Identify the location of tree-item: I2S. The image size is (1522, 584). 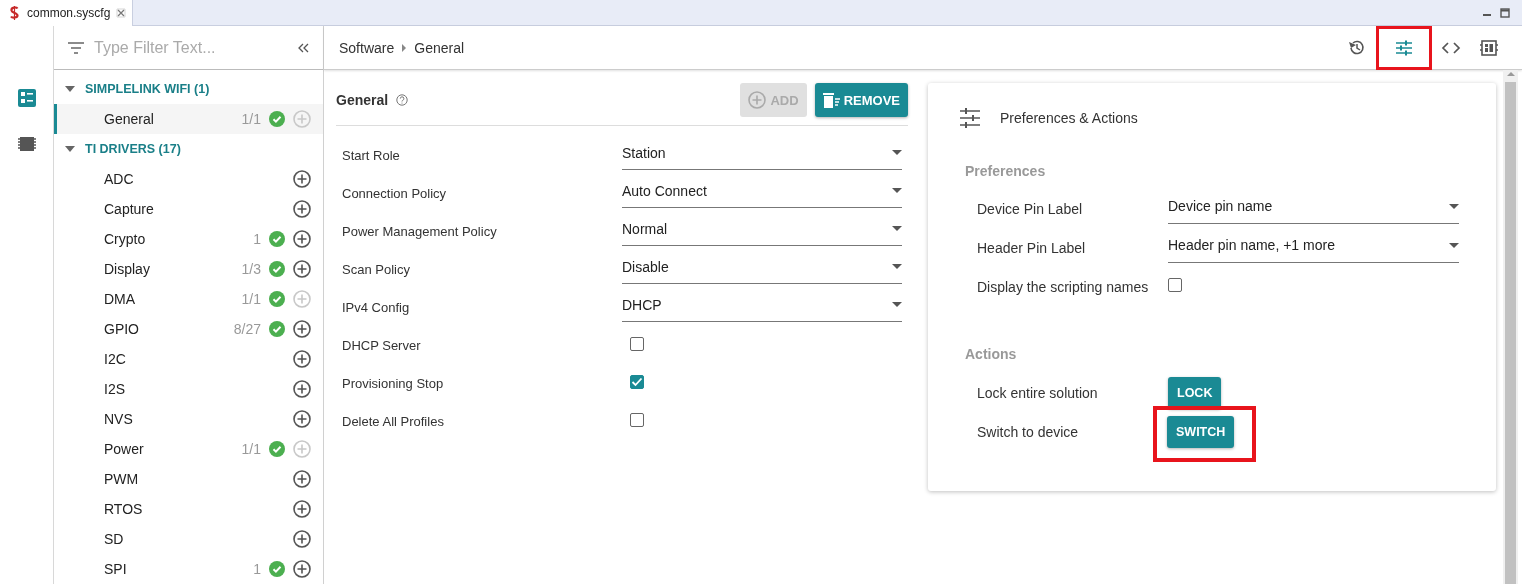
(188, 389).